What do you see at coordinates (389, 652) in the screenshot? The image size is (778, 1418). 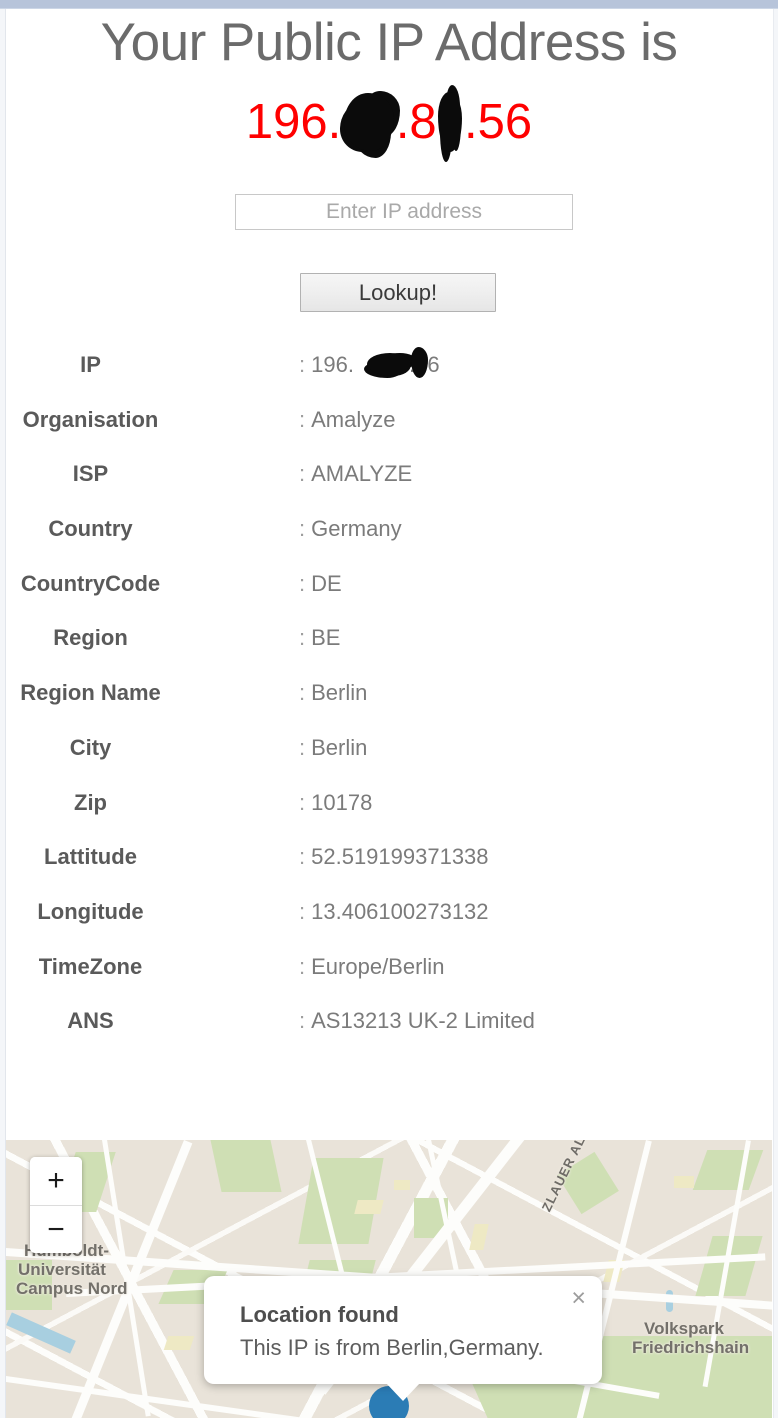 I see `table-row: Region: BE` at bounding box center [389, 652].